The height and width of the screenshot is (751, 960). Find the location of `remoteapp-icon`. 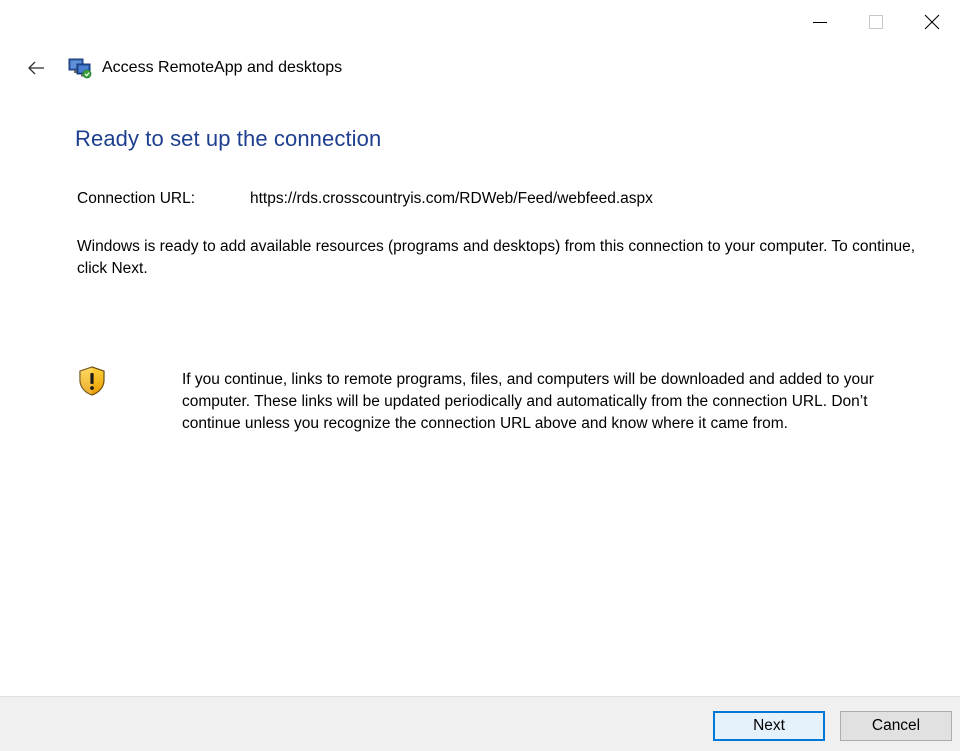

remoteapp-icon is located at coordinates (80, 68).